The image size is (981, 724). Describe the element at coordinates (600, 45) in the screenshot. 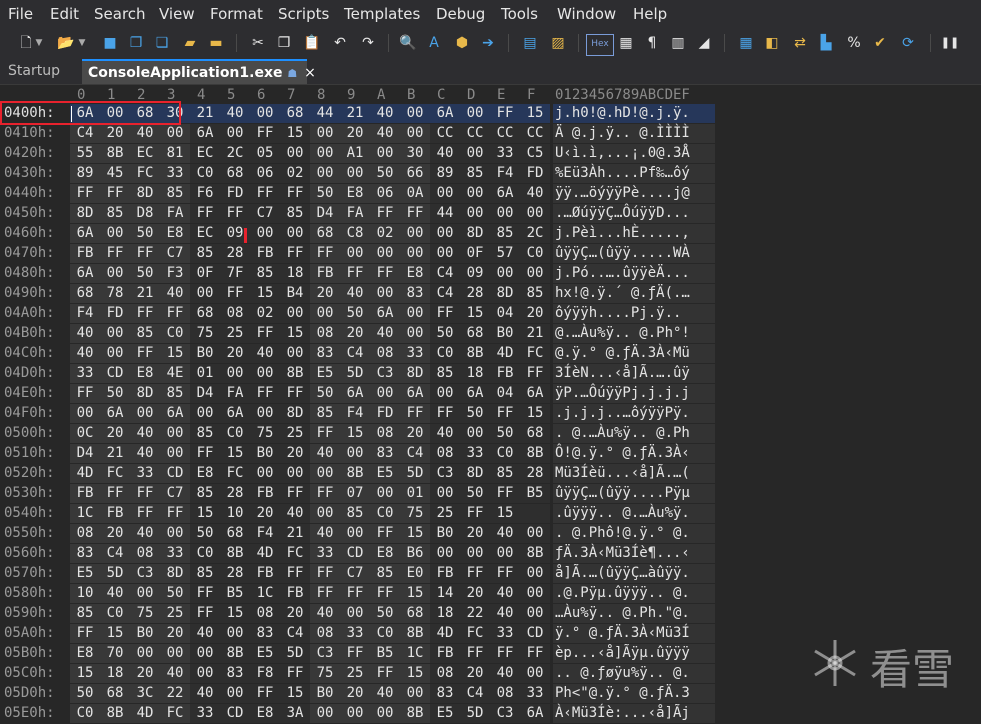

I see `hex-mode-icon: Hex` at that location.